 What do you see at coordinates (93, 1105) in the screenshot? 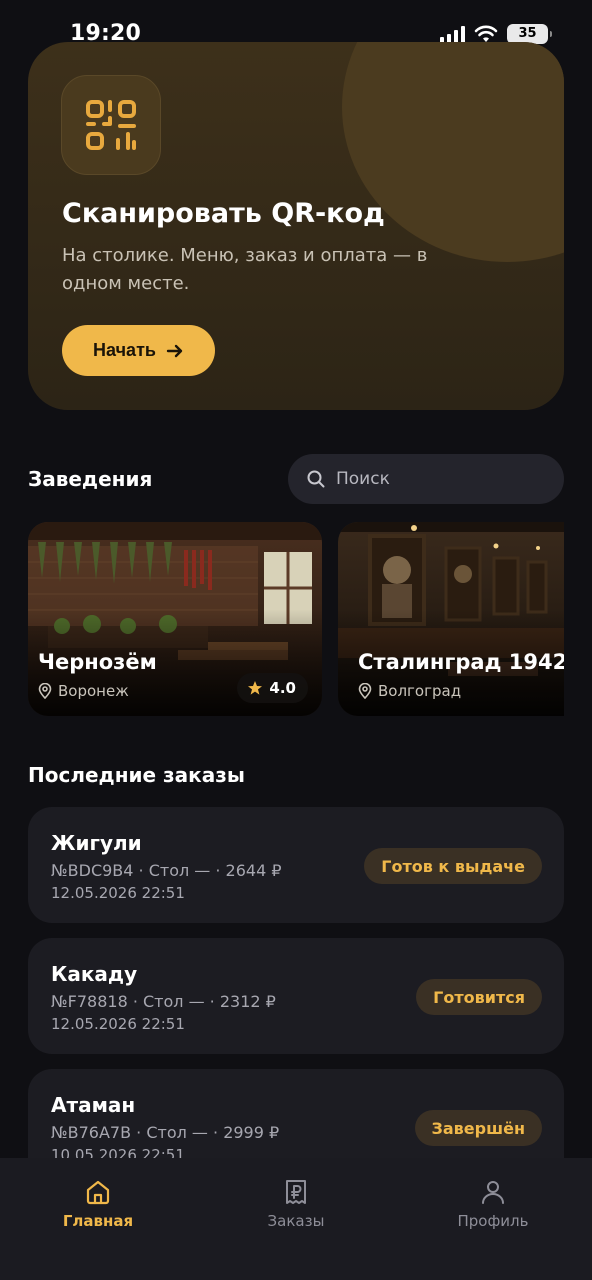
I see `order-venue-name: Атаман` at bounding box center [93, 1105].